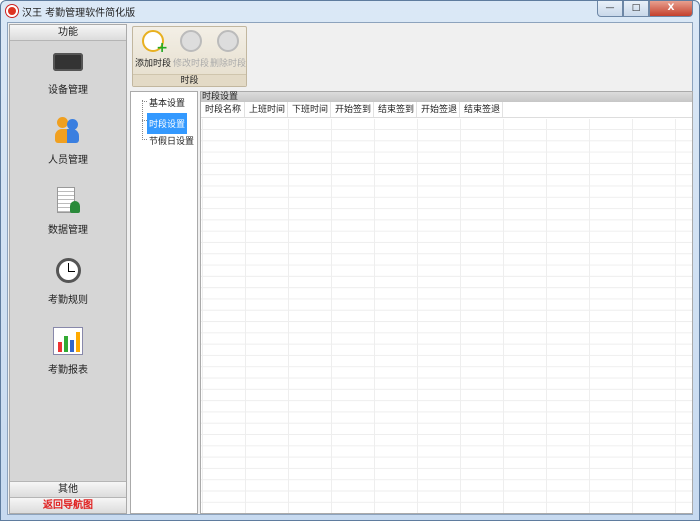 The image size is (700, 521). Describe the element at coordinates (171, 140) in the screenshot. I see `tree-item-holiday: 节假日设置` at that location.